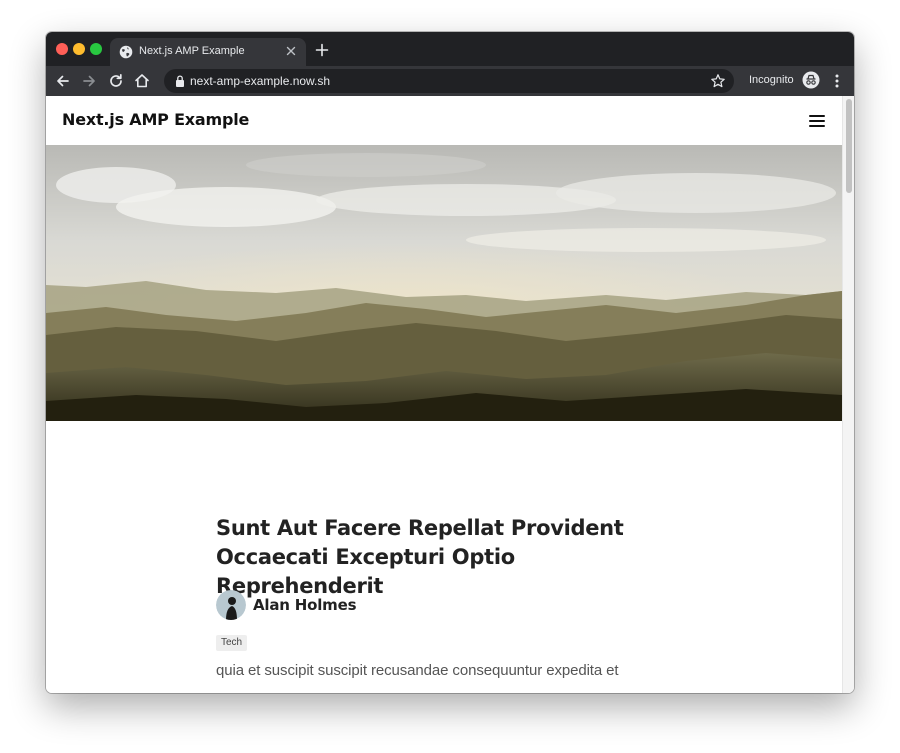  Describe the element at coordinates (126, 52) in the screenshot. I see `globe-icon` at that location.